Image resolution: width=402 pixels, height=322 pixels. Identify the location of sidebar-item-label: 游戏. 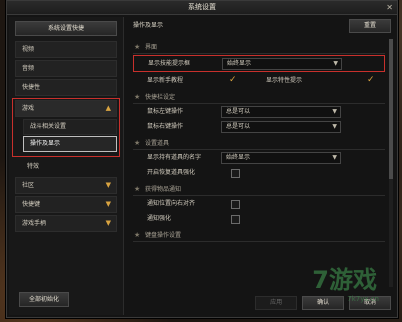
(28, 108).